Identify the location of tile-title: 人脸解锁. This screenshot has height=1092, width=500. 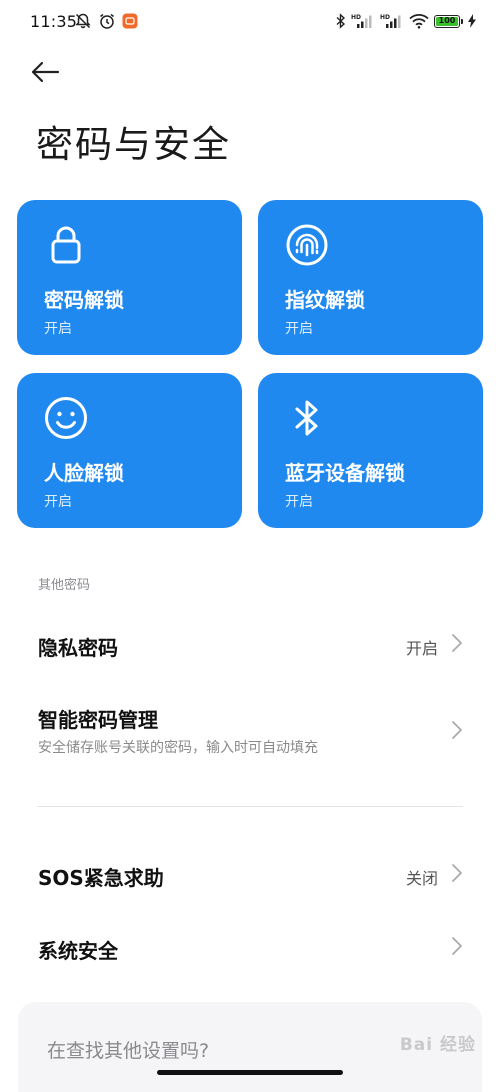
(84, 473).